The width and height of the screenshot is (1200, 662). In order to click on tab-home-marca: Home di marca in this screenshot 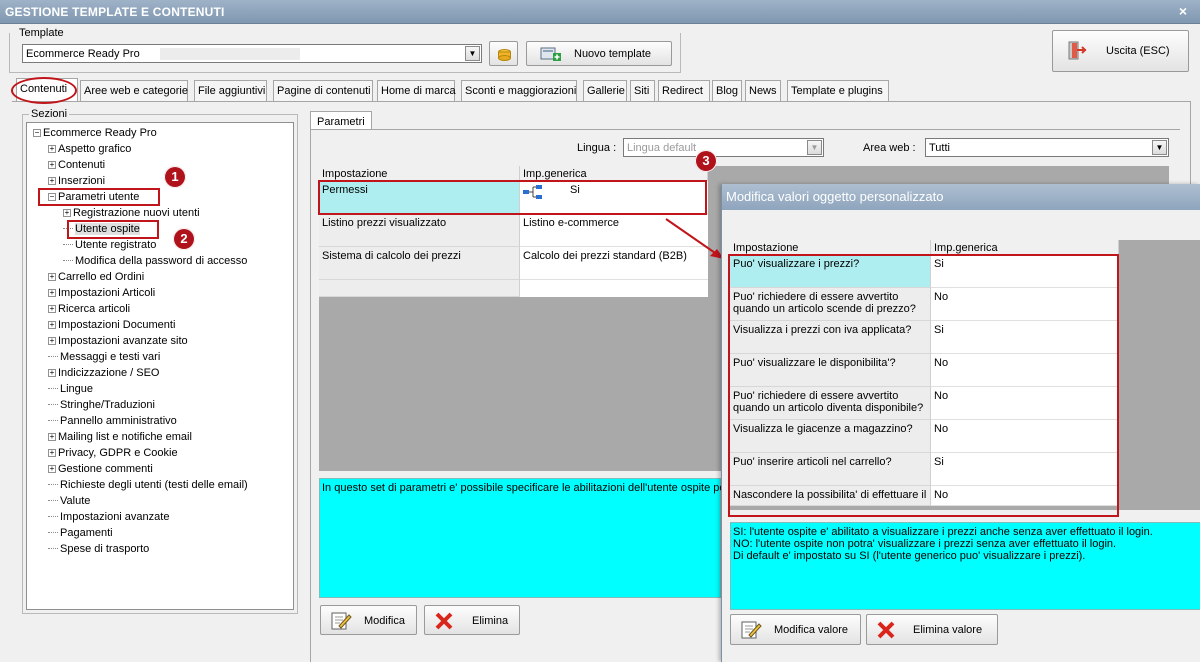, I will do `click(416, 90)`.